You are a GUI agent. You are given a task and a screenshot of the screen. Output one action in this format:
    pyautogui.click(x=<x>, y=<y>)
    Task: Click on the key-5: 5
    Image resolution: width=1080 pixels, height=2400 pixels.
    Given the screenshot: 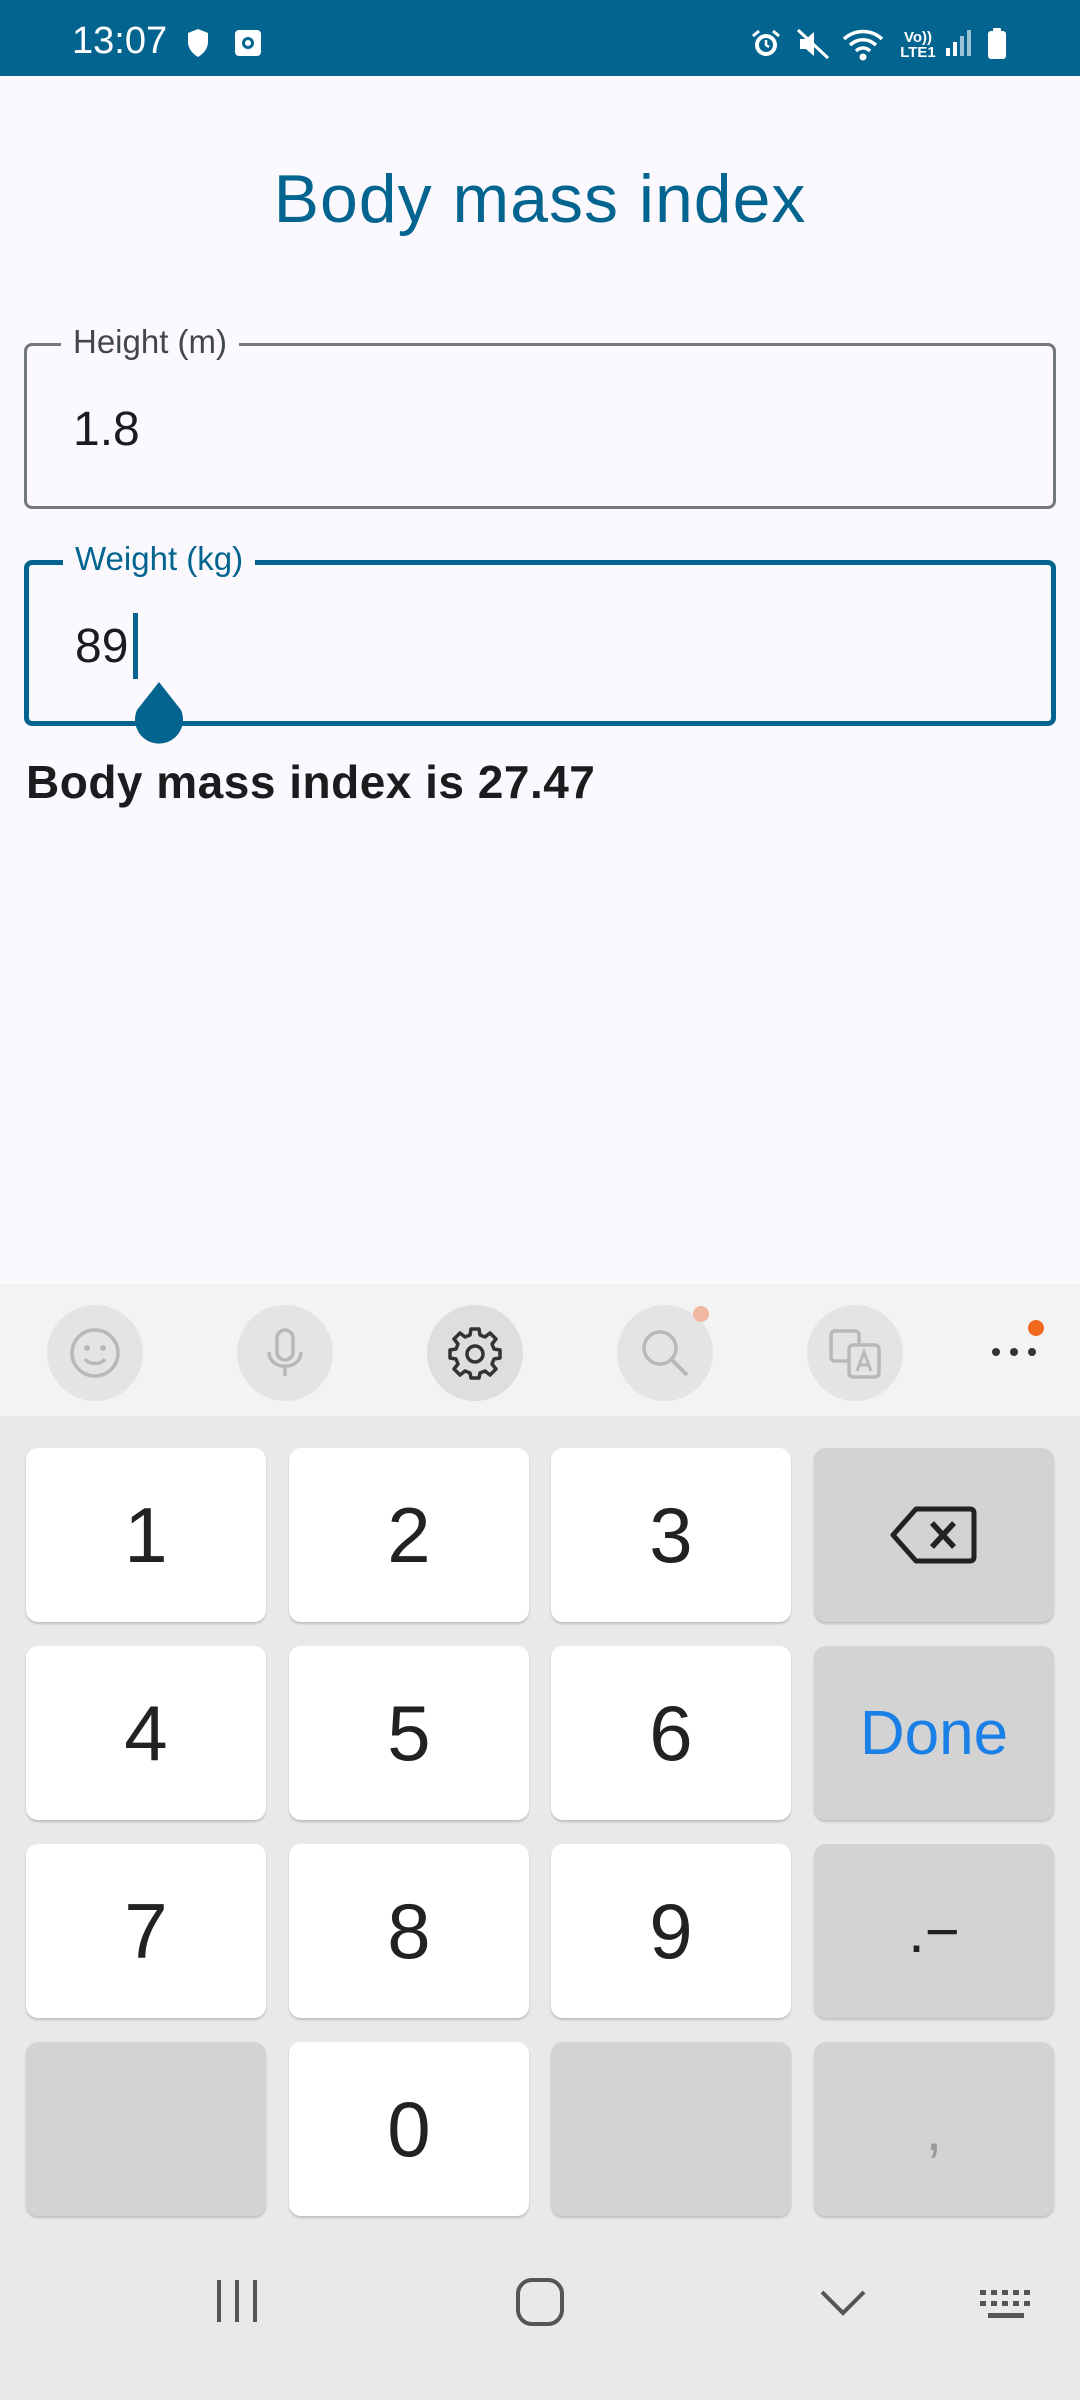 What is the action you would take?
    pyautogui.click(x=409, y=1733)
    